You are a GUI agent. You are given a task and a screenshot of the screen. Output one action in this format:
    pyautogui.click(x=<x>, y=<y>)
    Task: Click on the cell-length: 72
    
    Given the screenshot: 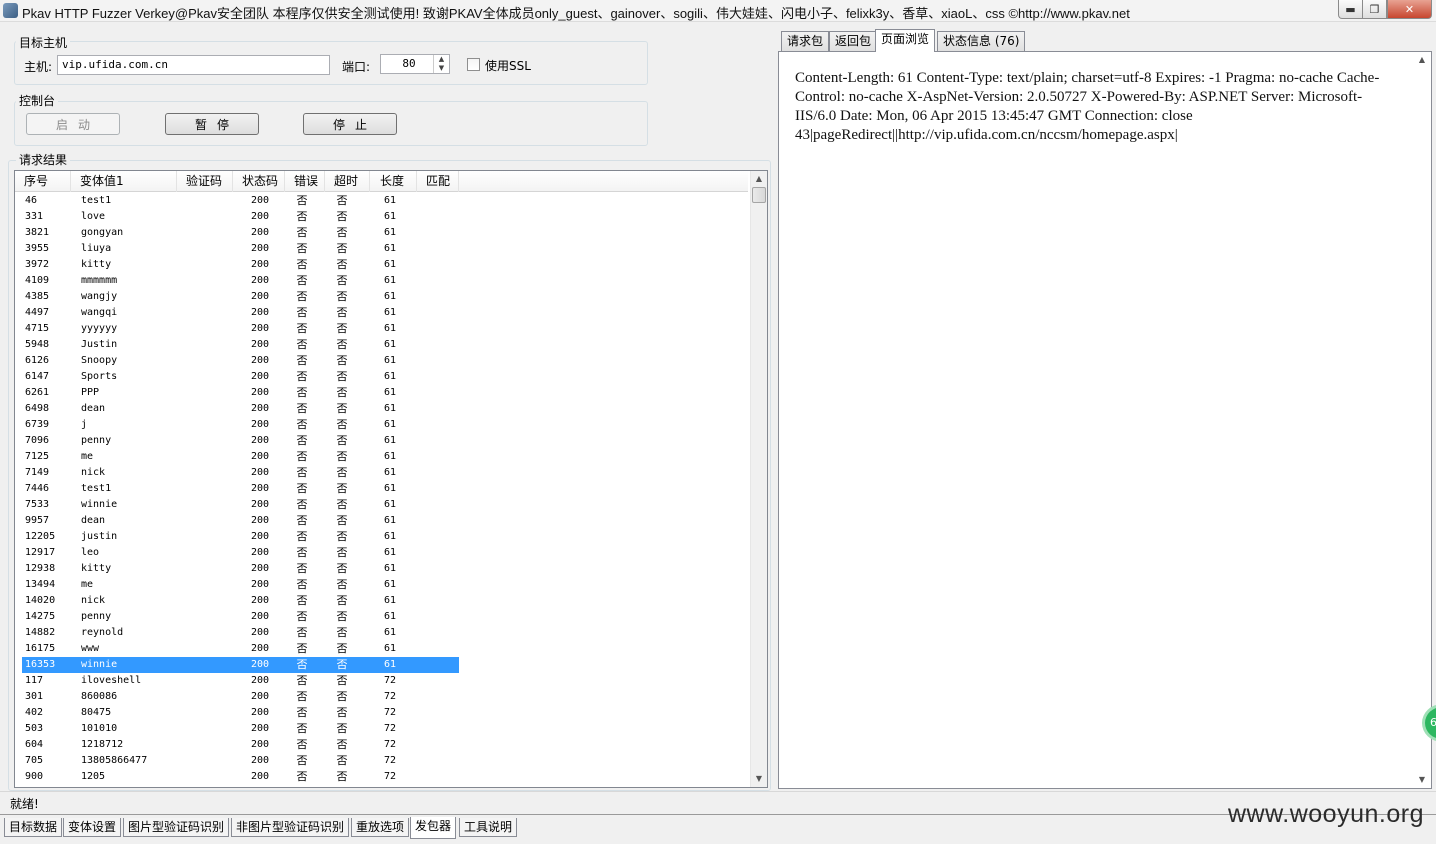 What is the action you would take?
    pyautogui.click(x=390, y=728)
    